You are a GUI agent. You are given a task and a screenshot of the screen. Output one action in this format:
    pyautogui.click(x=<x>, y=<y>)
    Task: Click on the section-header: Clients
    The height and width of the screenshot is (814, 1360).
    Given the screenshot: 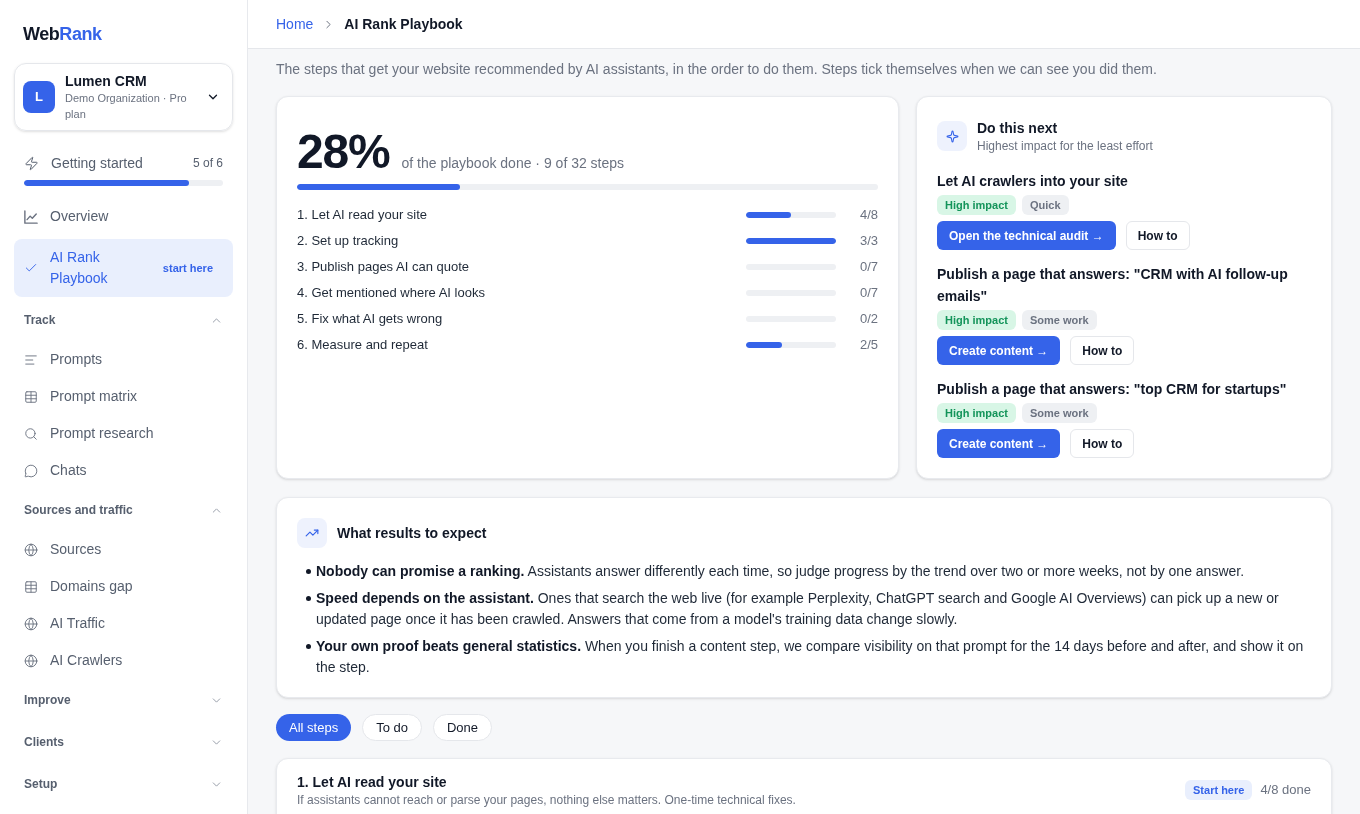 What is the action you would take?
    pyautogui.click(x=123, y=742)
    